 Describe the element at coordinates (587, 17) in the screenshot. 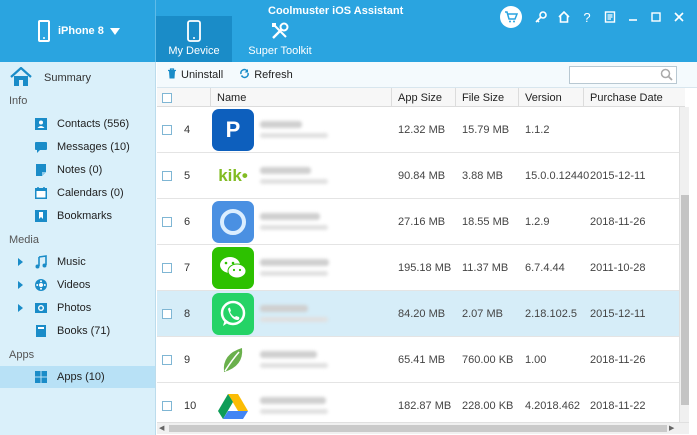

I see `help-icon: ?` at that location.